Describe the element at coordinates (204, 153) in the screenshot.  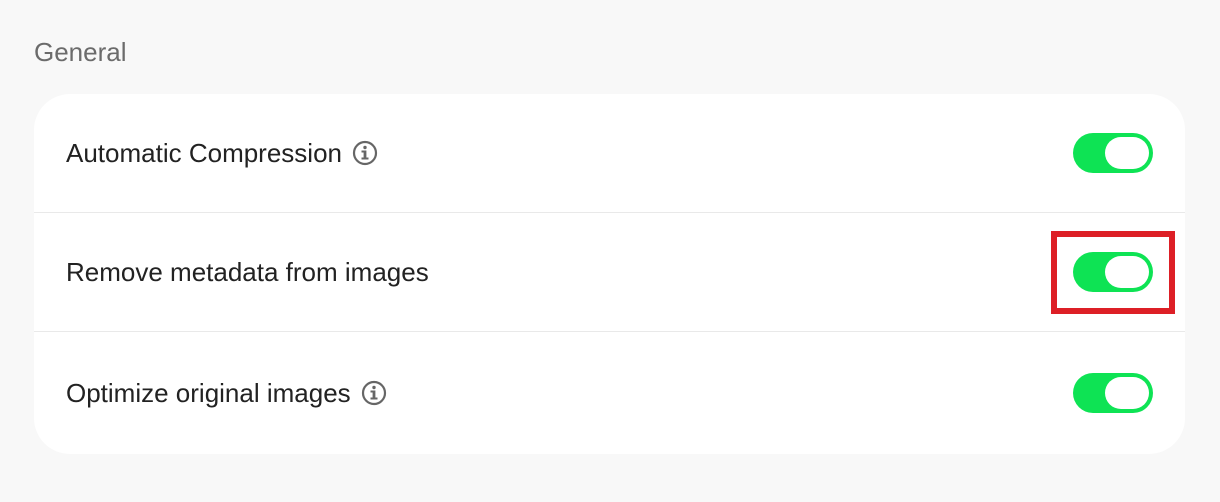
I see `setting-label: Automatic Compression` at that location.